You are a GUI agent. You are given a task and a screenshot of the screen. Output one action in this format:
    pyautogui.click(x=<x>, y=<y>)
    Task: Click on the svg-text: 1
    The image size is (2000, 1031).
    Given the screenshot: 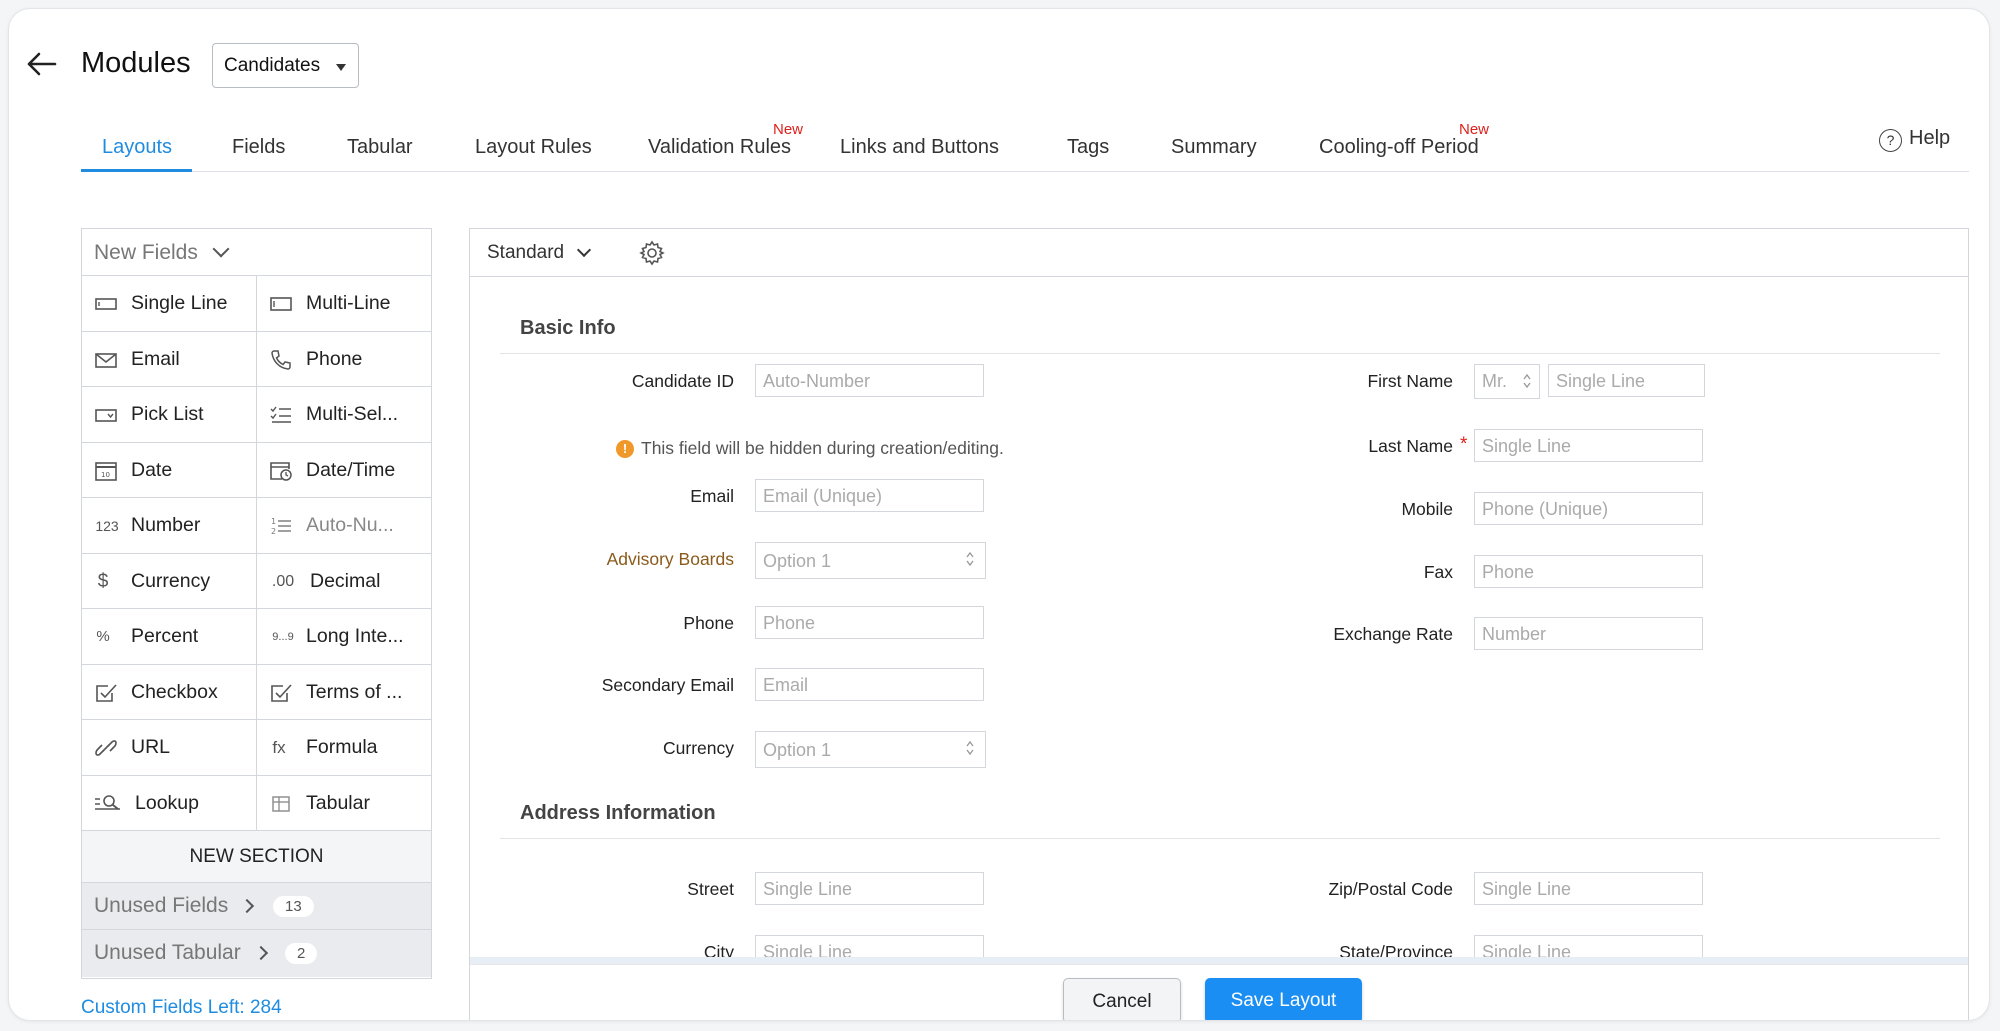 What is the action you would take?
    pyautogui.click(x=273, y=521)
    